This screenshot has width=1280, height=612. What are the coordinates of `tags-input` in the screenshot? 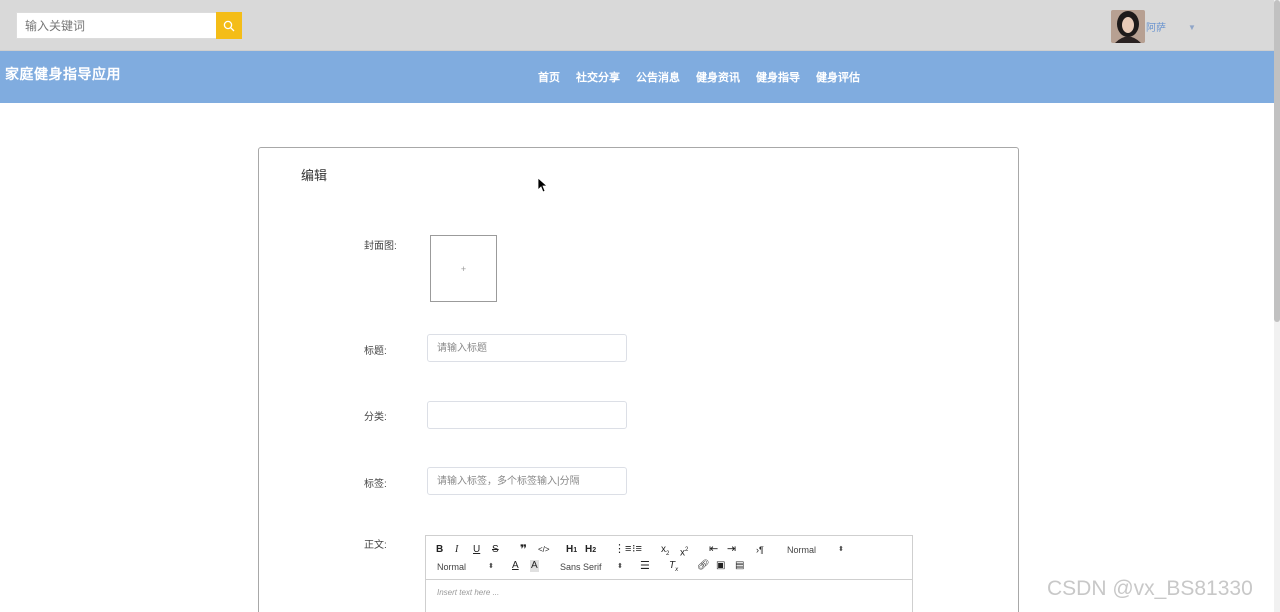 It's located at (527, 481).